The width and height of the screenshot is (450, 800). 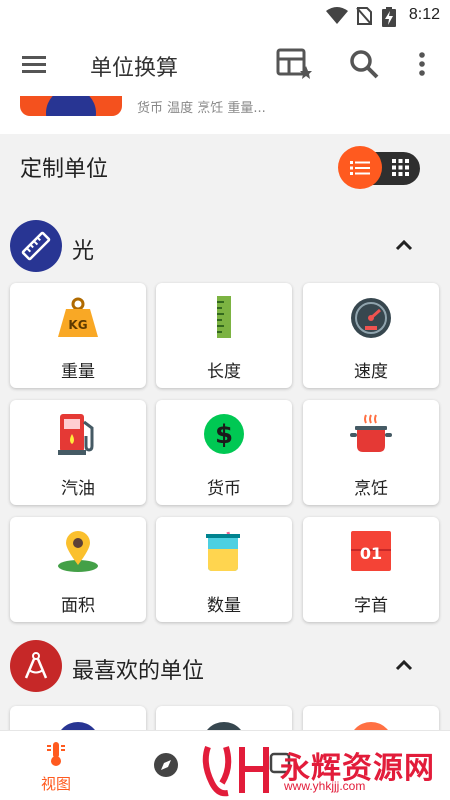 I want to click on view-mode-toggle, so click(x=379, y=167).